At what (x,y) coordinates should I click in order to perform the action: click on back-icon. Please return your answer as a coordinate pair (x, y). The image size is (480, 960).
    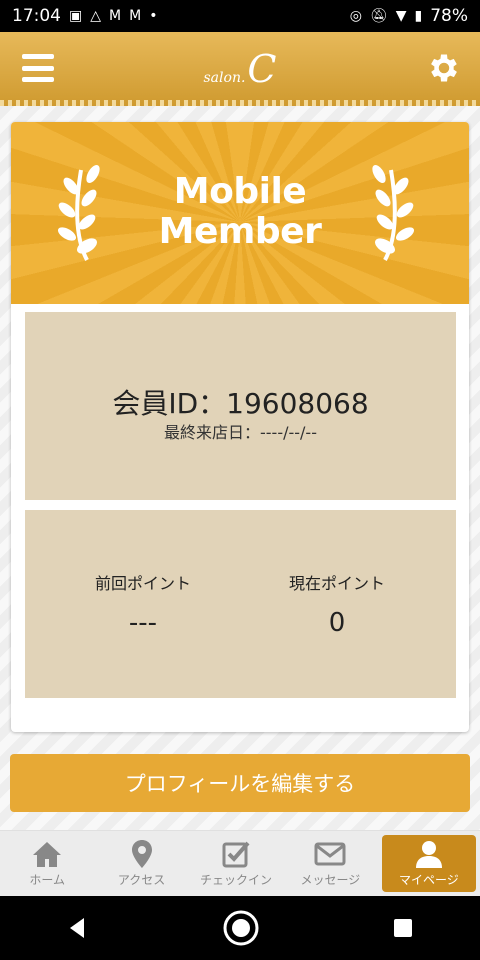
    Looking at the image, I should click on (78, 928).